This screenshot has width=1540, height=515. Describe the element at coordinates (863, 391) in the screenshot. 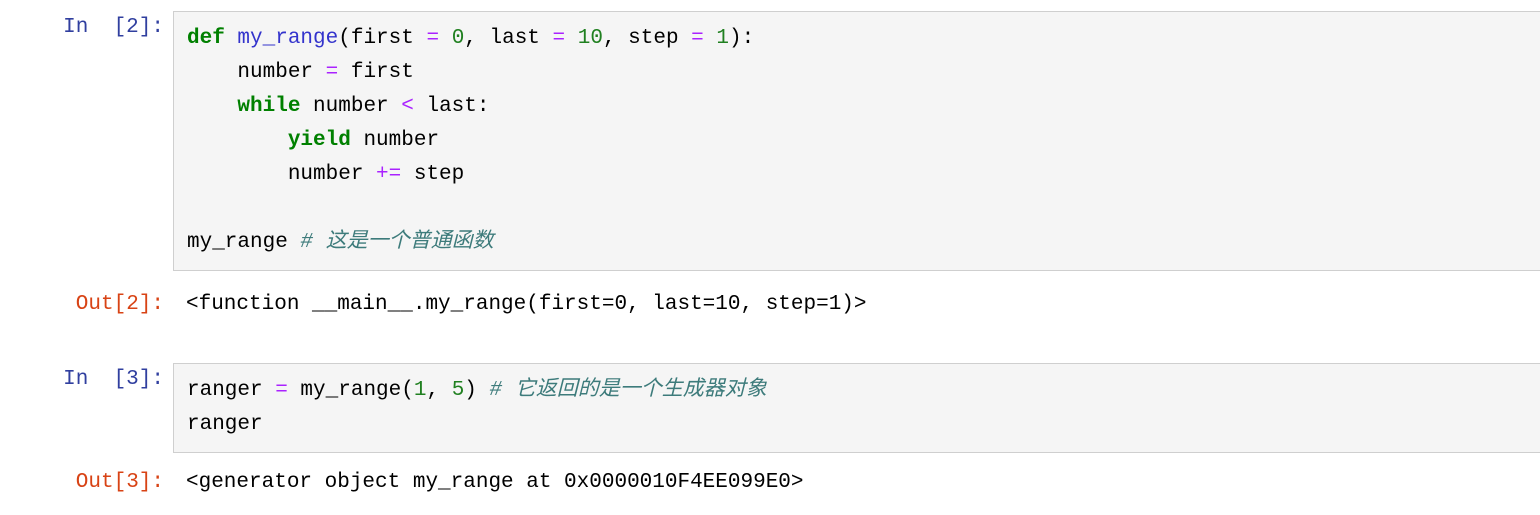

I see `code-line: ranger = my_range(1, 5) # 它返回的是一个生成器对象` at that location.